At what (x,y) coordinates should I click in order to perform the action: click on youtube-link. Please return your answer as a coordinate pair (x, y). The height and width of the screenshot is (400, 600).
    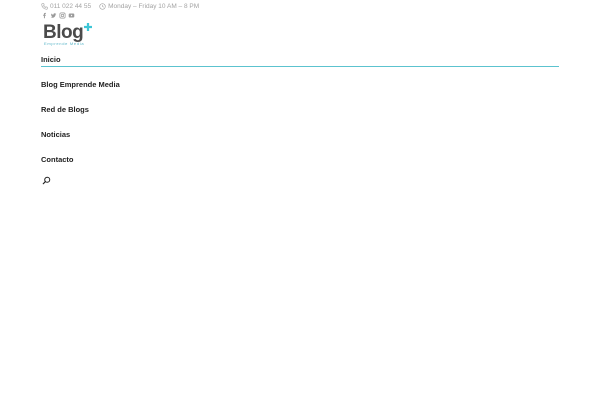
    Looking at the image, I should click on (71, 15).